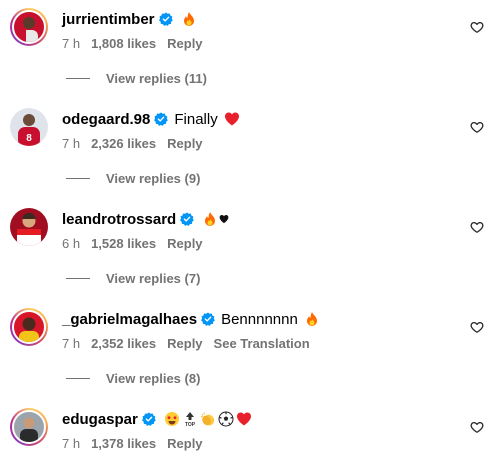 This screenshot has width=496, height=468. Describe the element at coordinates (29, 130) in the screenshot. I see `avatar-photo: 8` at that location.